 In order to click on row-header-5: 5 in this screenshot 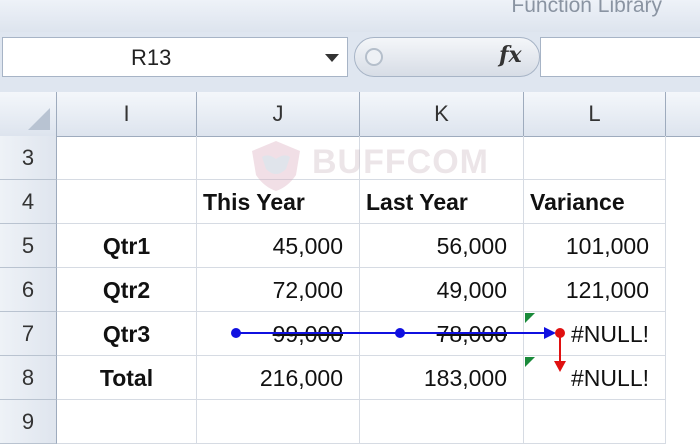, I will do `click(28, 246)`.